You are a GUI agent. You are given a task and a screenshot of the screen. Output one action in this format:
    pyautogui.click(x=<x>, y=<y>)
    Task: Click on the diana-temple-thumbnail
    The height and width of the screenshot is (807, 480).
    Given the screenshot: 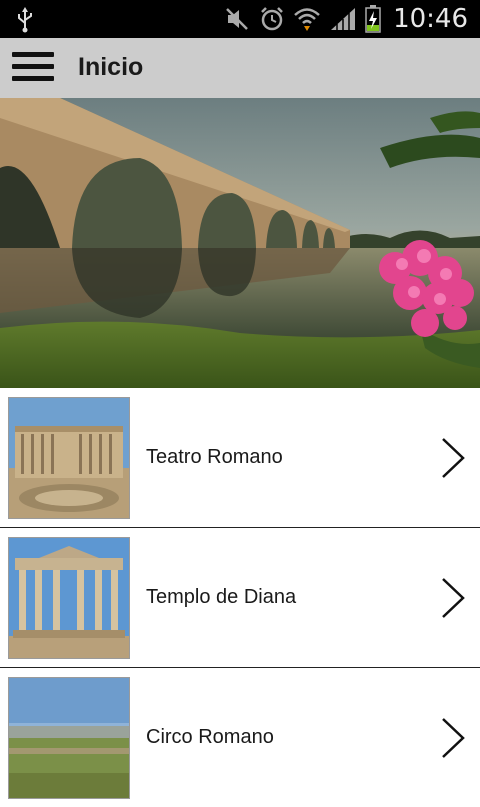 What is the action you would take?
    pyautogui.click(x=69, y=598)
    